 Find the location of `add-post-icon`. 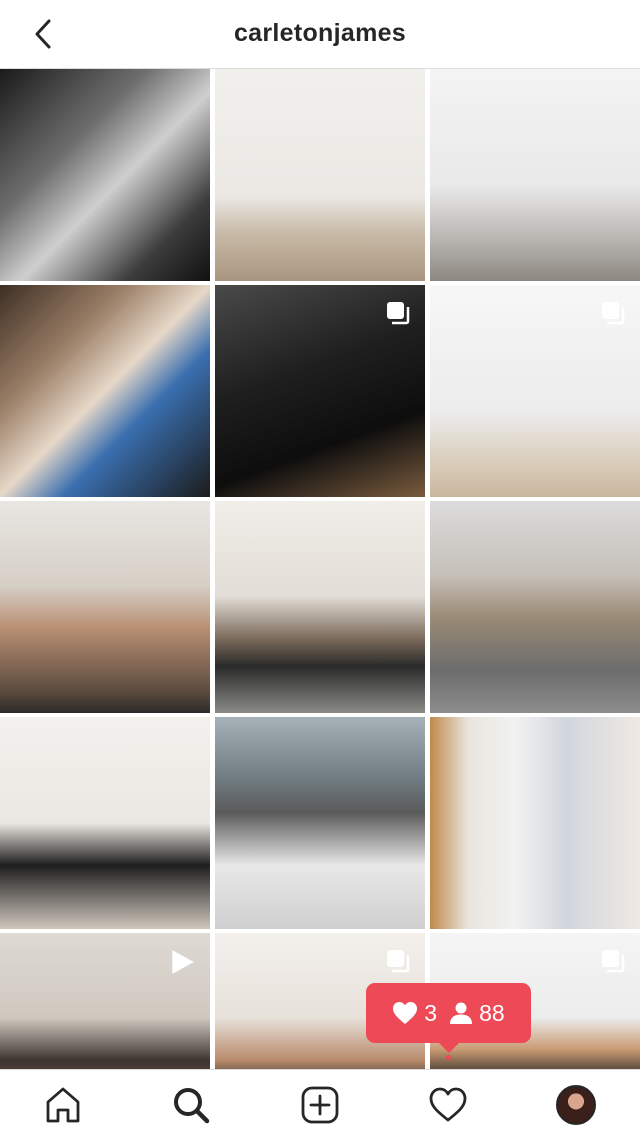

add-post-icon is located at coordinates (320, 1105).